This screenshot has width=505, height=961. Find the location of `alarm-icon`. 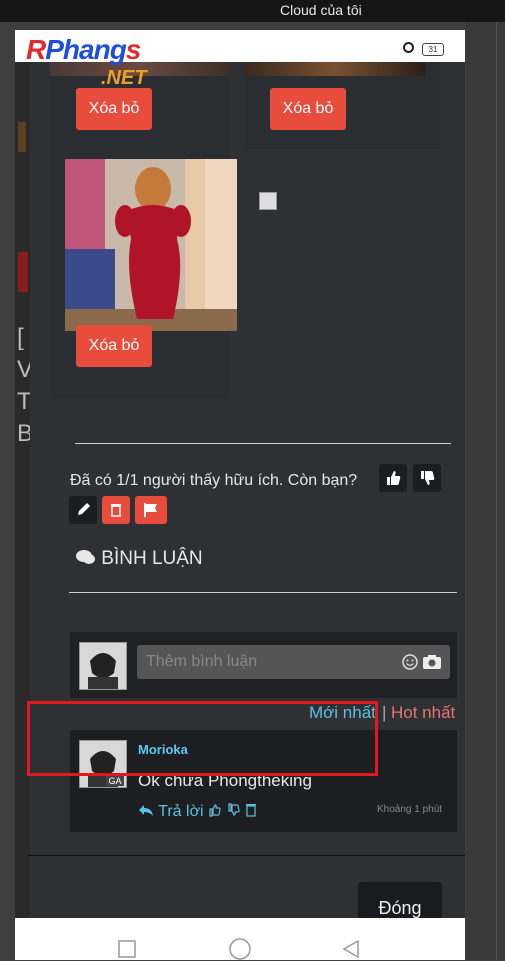

alarm-icon is located at coordinates (408, 47).